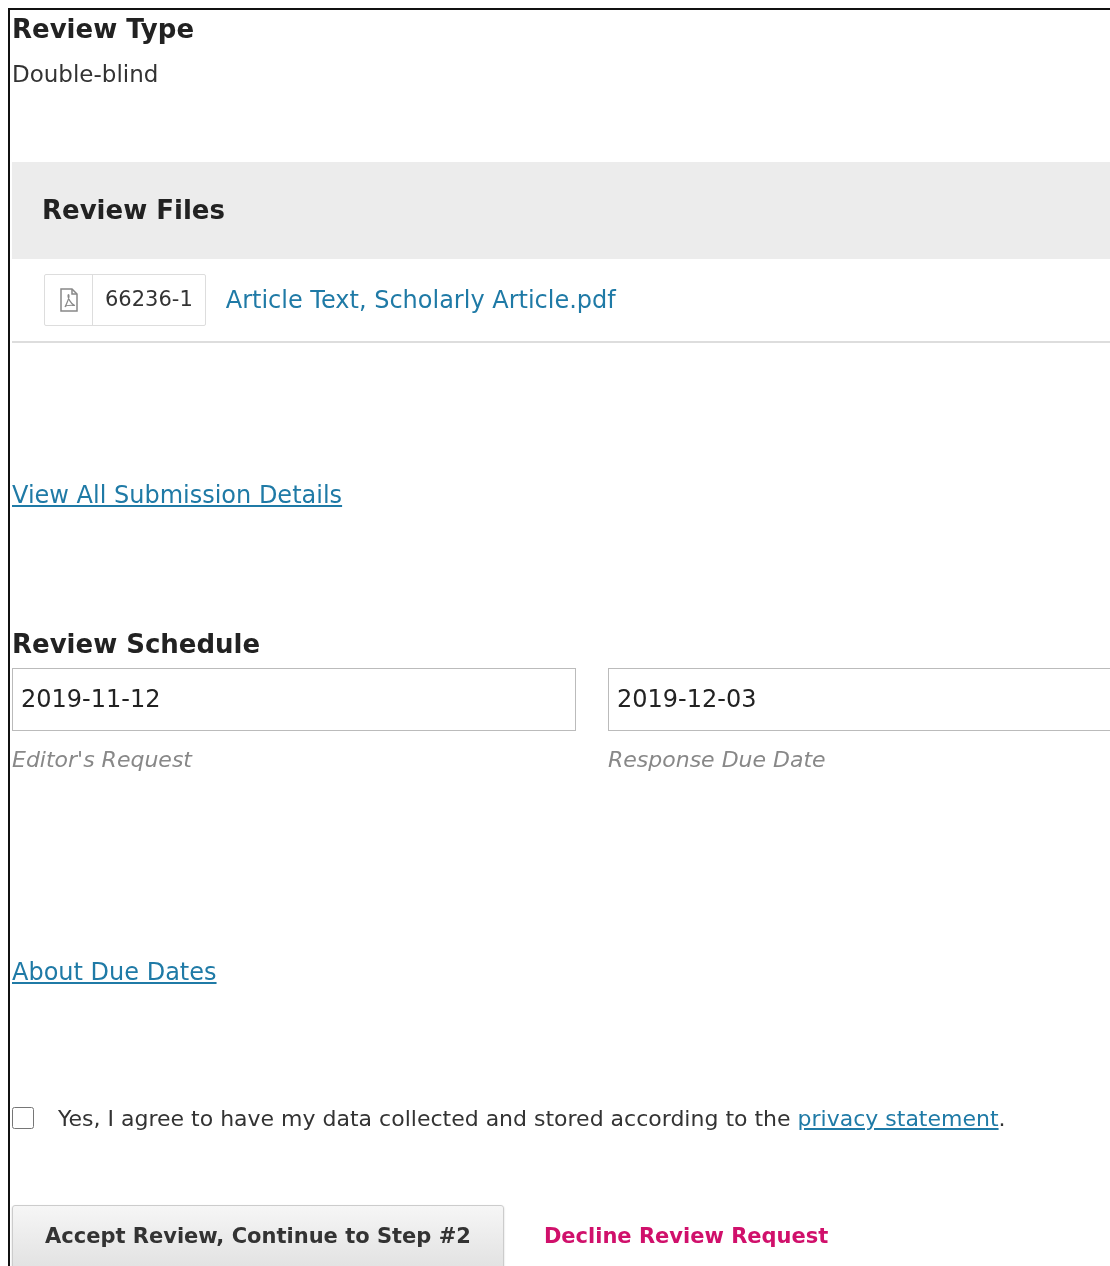 This screenshot has height=1266, width=1110. Describe the element at coordinates (177, 494) in the screenshot. I see `submission-details-link: View All Submission Details` at that location.